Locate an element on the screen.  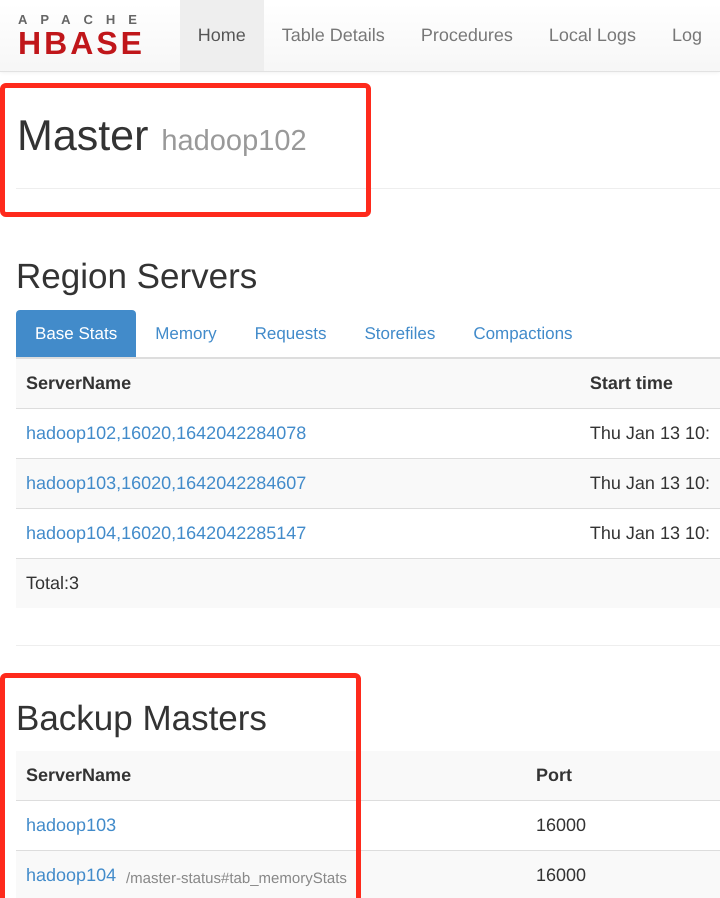
tab: Requests is located at coordinates (291, 333).